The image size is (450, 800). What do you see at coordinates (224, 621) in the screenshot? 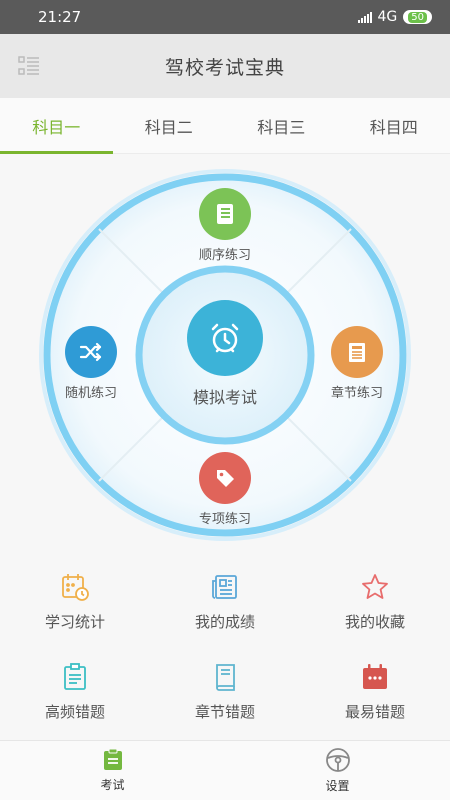
I see `my-scores-label: 我的成绩` at bounding box center [224, 621].